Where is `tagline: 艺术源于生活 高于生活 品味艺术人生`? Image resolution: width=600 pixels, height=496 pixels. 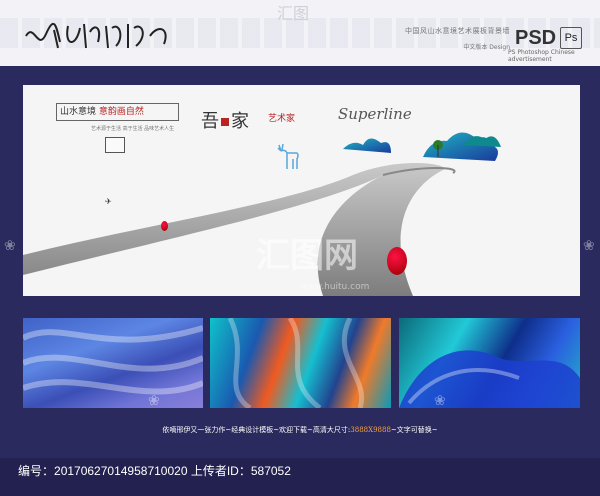 tagline: 艺术源于生活 高于生活 品味艺术人生 is located at coordinates (133, 129).